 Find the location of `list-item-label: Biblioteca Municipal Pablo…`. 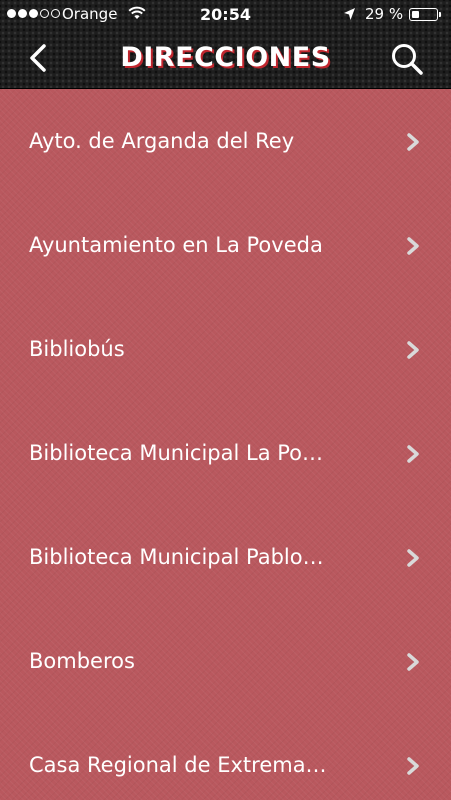

list-item-label: Biblioteca Municipal Pablo… is located at coordinates (176, 557).